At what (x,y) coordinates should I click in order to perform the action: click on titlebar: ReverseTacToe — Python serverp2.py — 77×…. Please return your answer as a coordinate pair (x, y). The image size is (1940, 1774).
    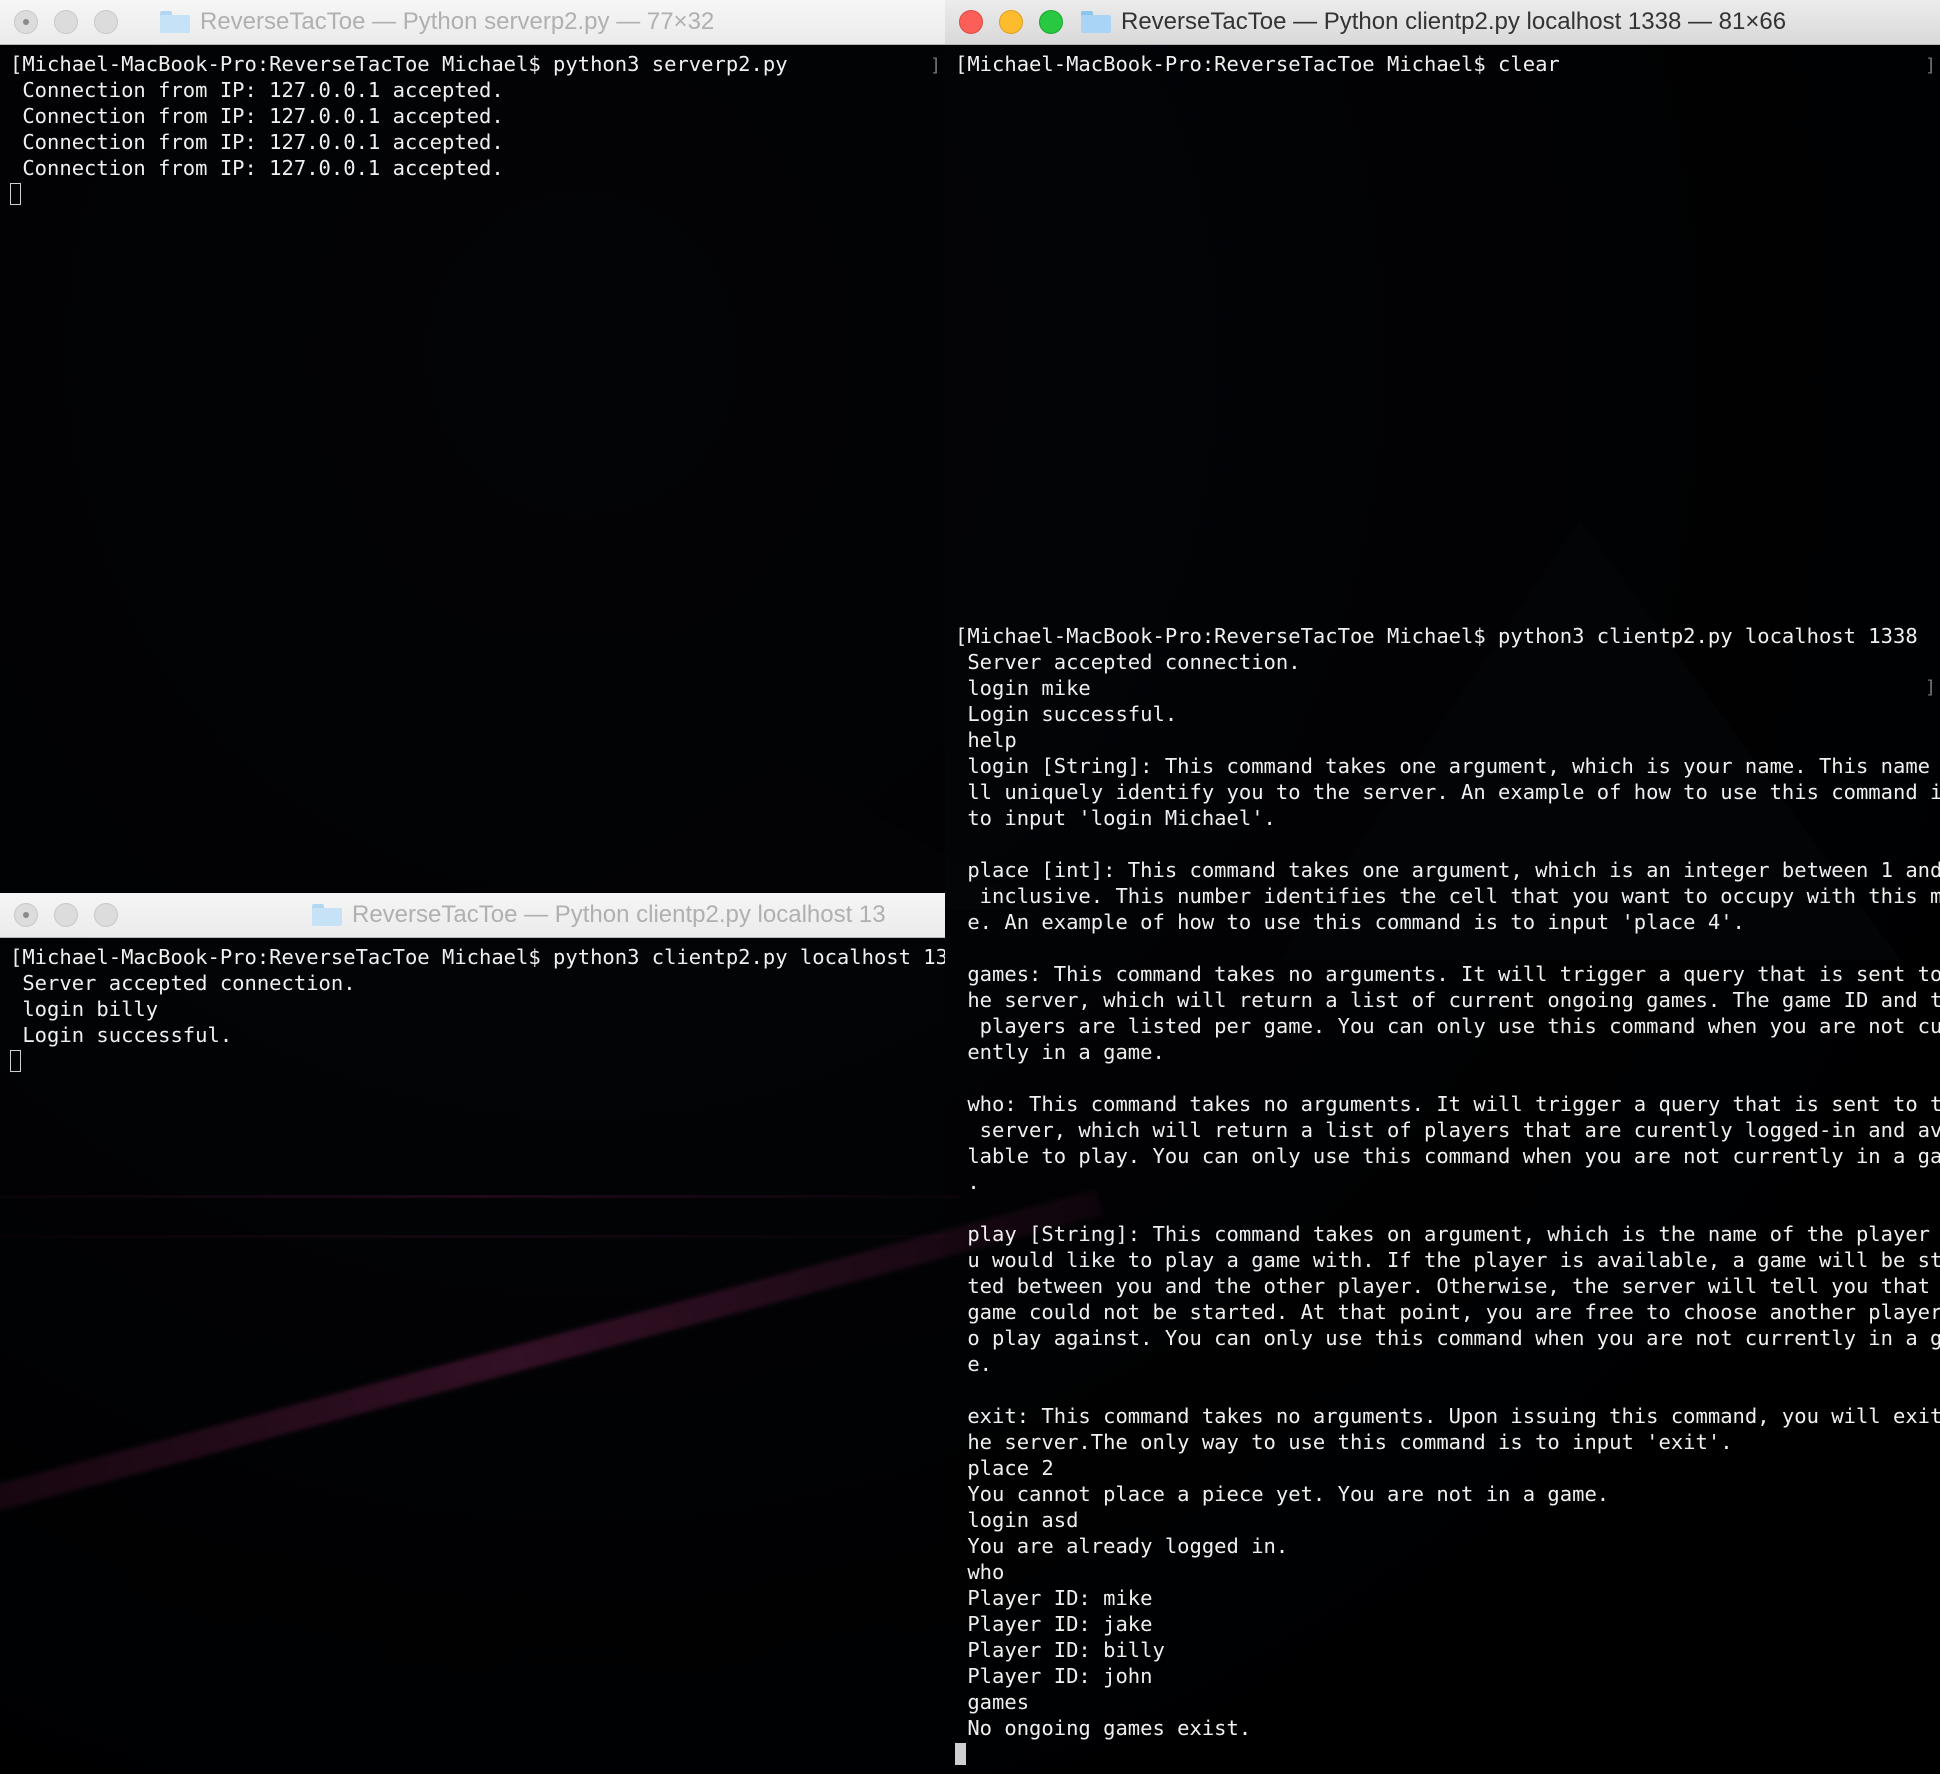
    Looking at the image, I should click on (472, 22).